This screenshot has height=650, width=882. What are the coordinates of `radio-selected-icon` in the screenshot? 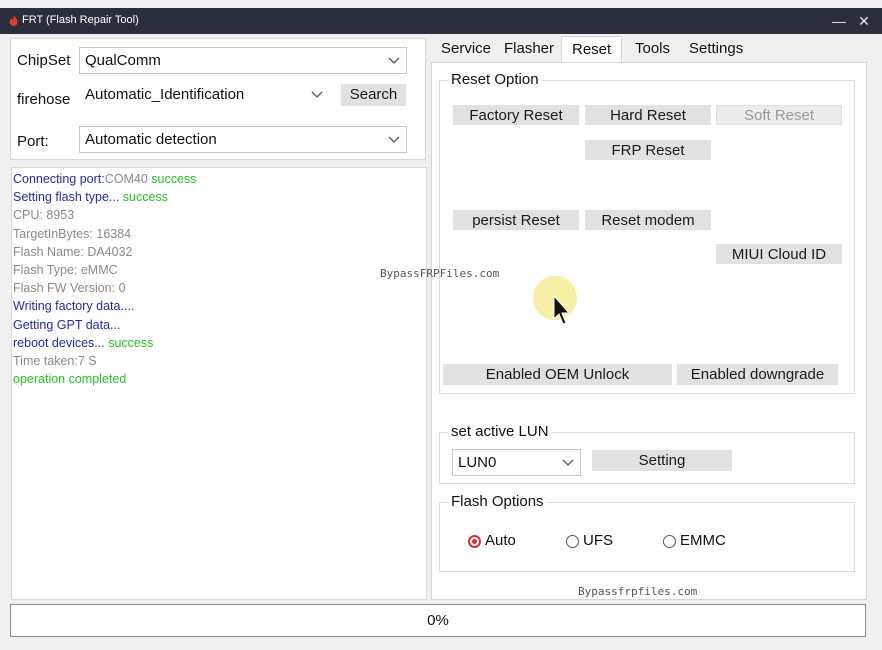 It's located at (474, 541).